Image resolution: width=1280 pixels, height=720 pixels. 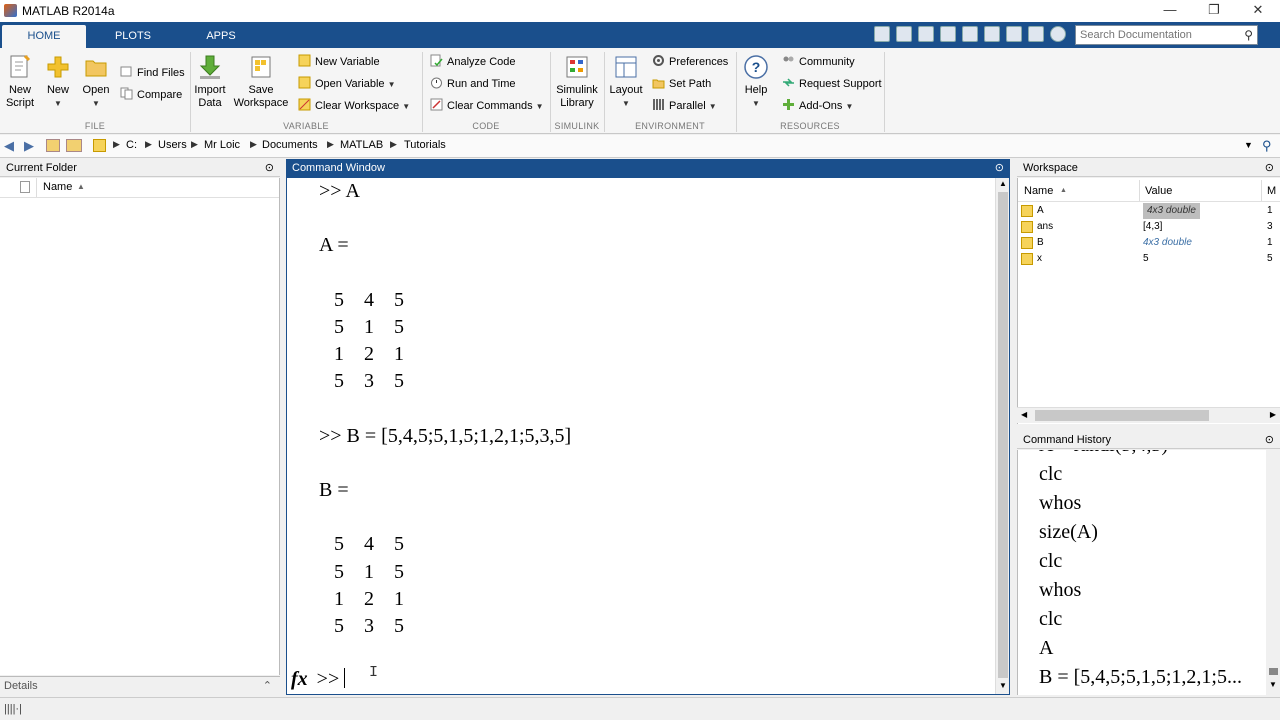 I want to click on redo-icon, so click(x=1014, y=34).